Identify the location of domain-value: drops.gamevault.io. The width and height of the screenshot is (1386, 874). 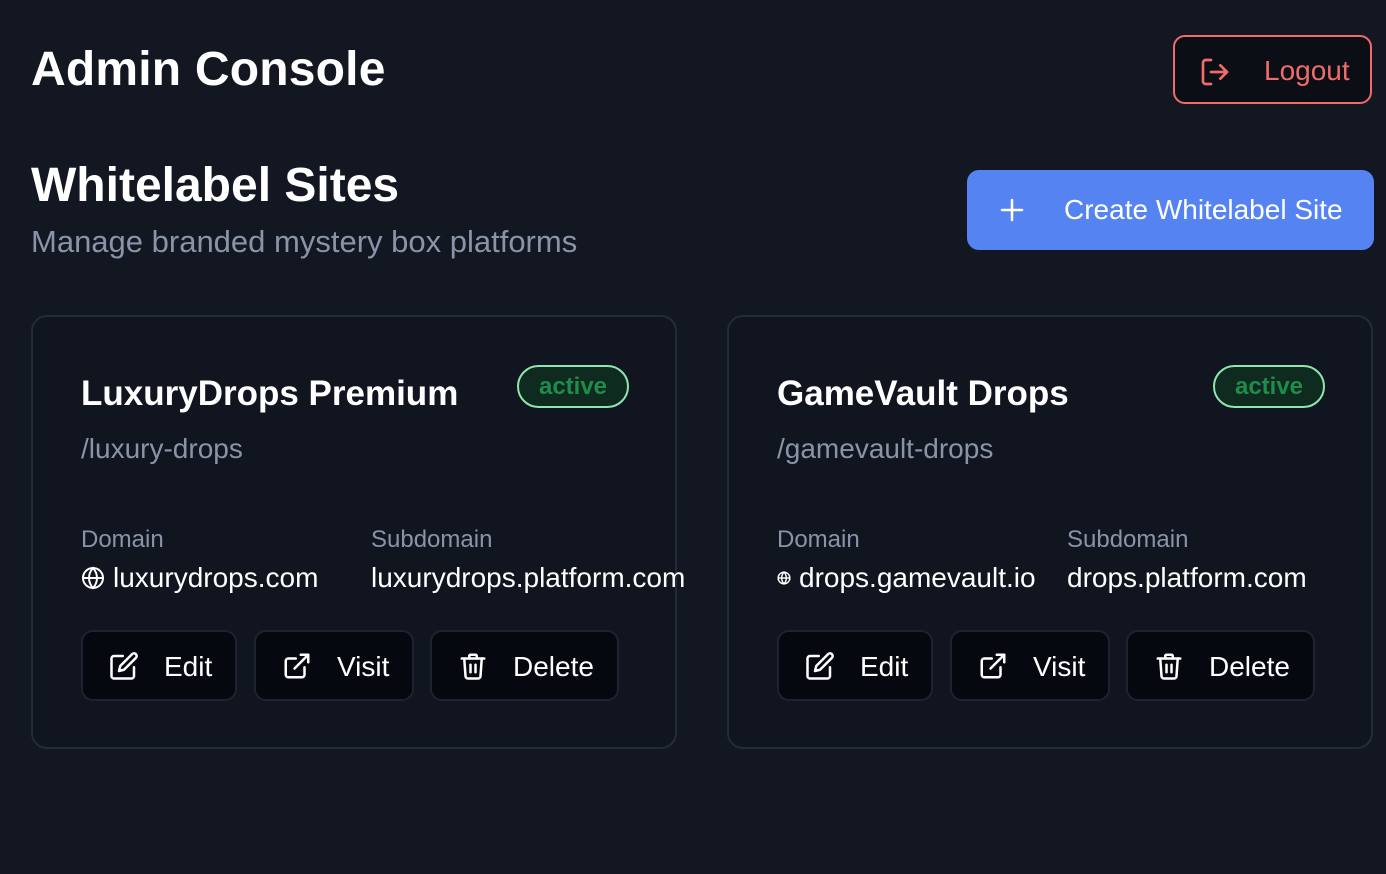
(906, 578).